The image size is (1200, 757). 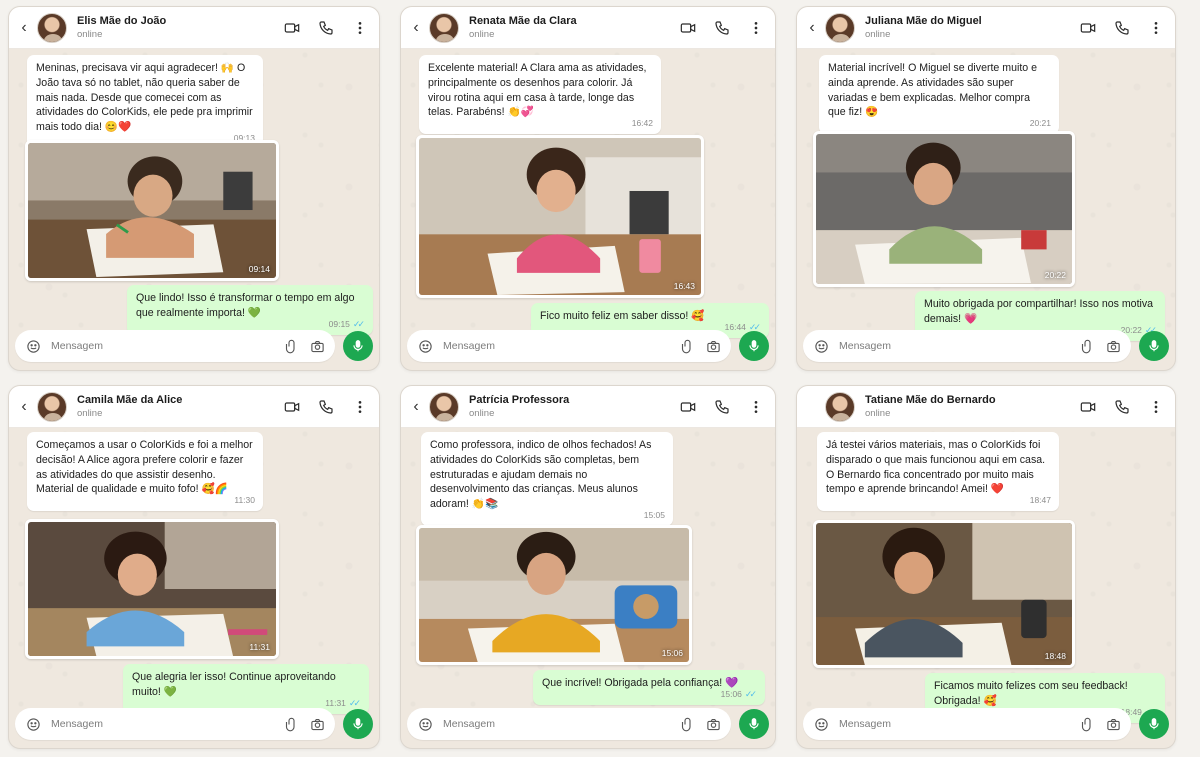 I want to click on photo-message: 18:48, so click(x=944, y=594).